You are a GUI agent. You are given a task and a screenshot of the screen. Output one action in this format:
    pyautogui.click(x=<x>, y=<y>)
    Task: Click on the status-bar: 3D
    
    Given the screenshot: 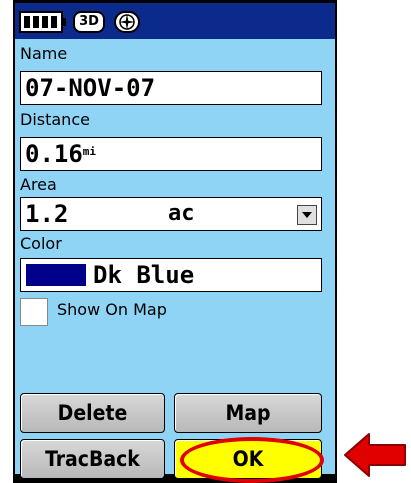 What is the action you would take?
    pyautogui.click(x=175, y=21)
    